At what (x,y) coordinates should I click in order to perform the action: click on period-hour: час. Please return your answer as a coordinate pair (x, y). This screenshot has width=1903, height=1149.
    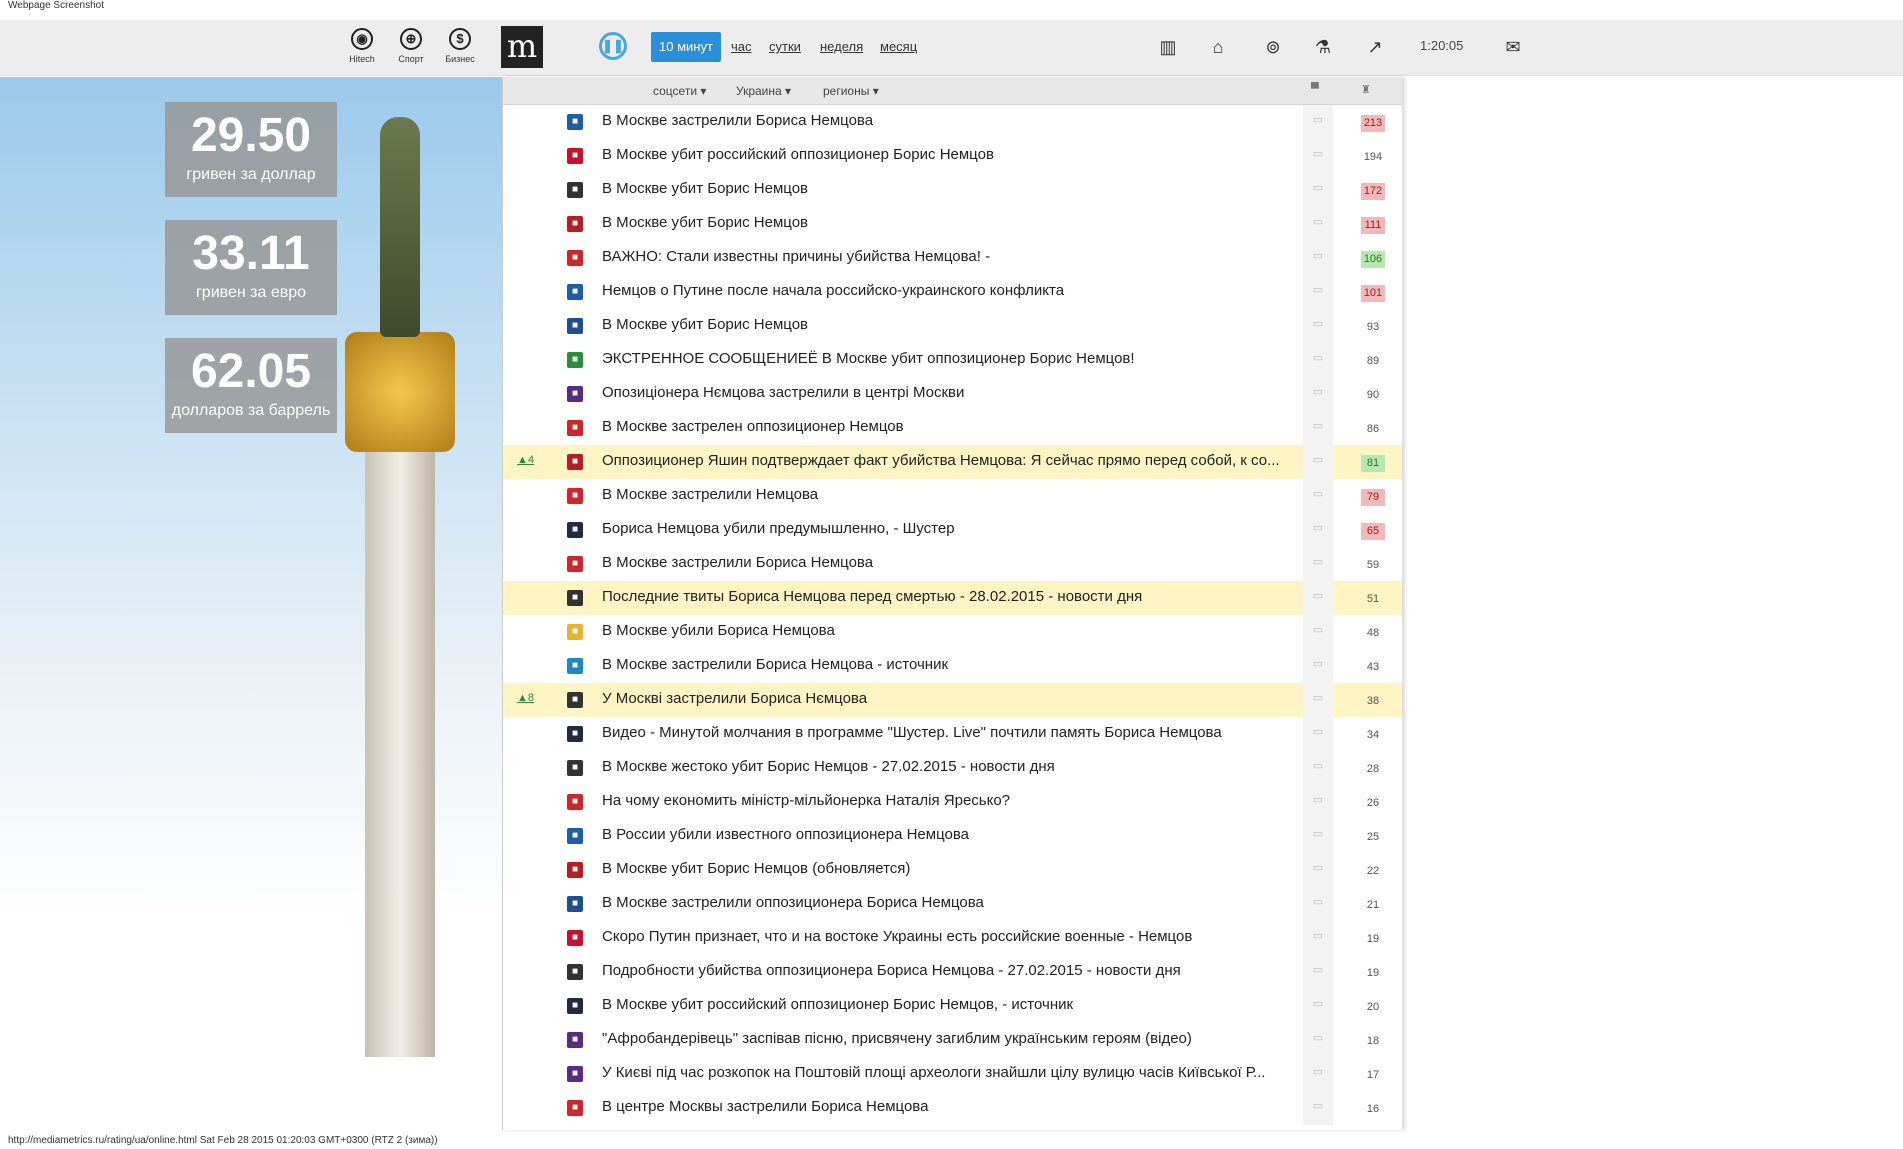
    Looking at the image, I should click on (741, 47).